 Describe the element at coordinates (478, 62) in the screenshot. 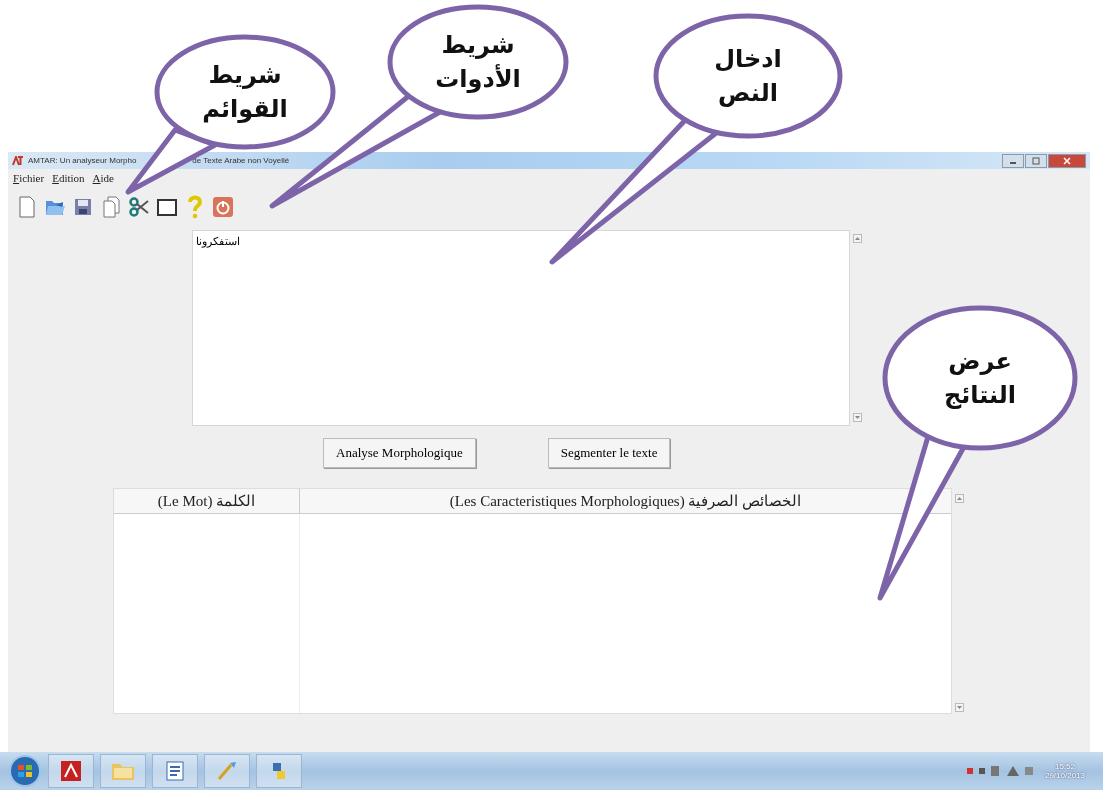

I see `callout-label: شريط الأدوات` at that location.